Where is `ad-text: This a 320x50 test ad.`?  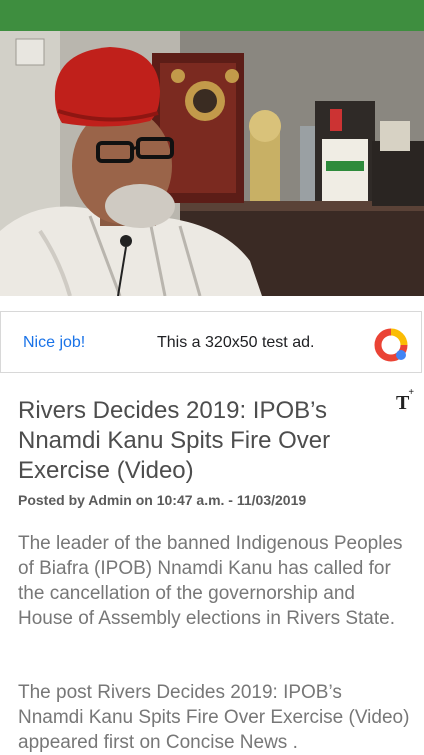 ad-text: This a 320x50 test ad. is located at coordinates (236, 342).